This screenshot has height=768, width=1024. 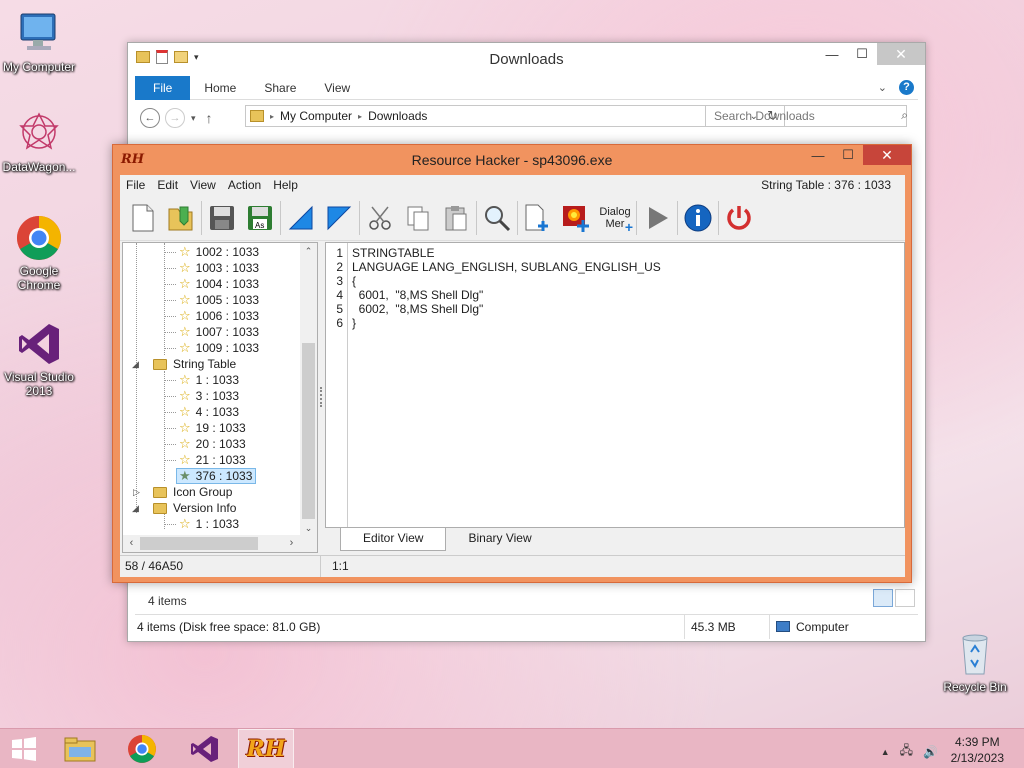 What do you see at coordinates (418, 218) in the screenshot?
I see `copy-button` at bounding box center [418, 218].